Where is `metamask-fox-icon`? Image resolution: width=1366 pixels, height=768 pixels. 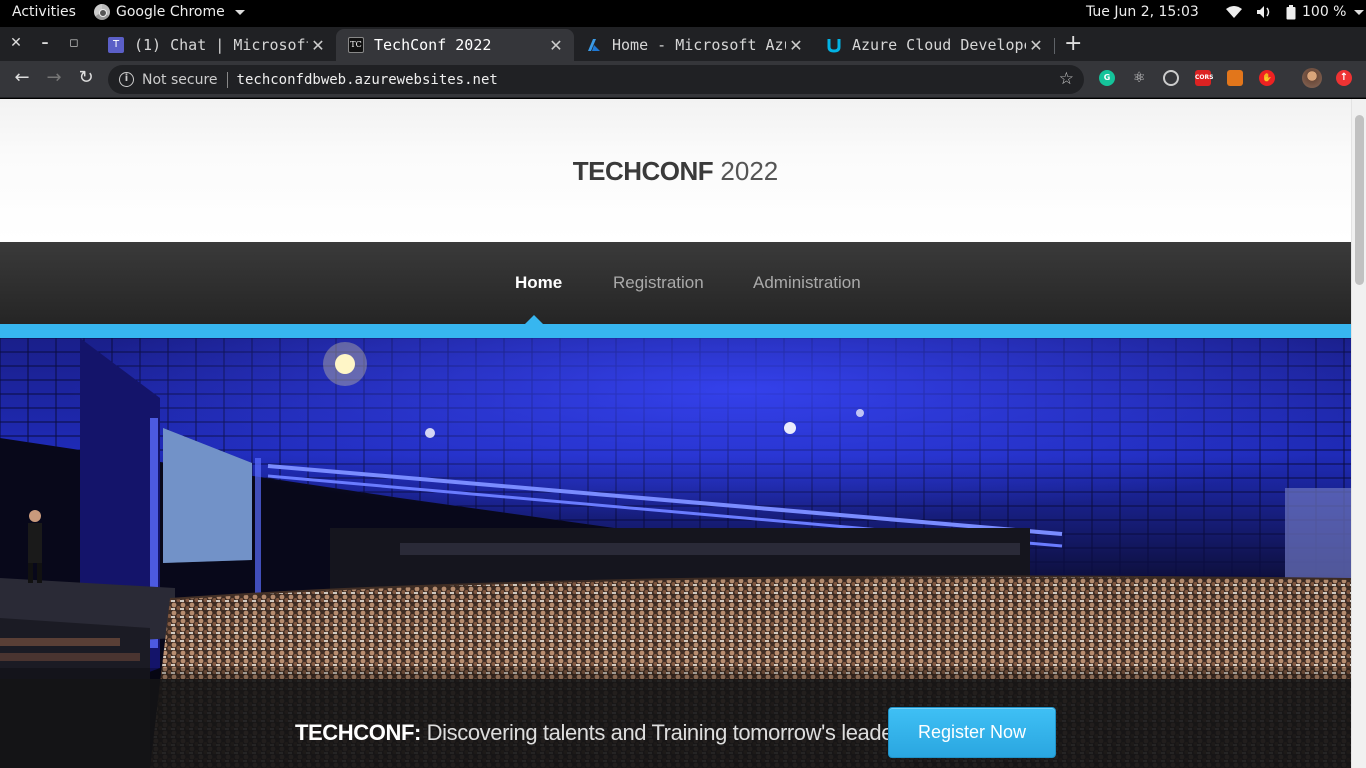 metamask-fox-icon is located at coordinates (1235, 78).